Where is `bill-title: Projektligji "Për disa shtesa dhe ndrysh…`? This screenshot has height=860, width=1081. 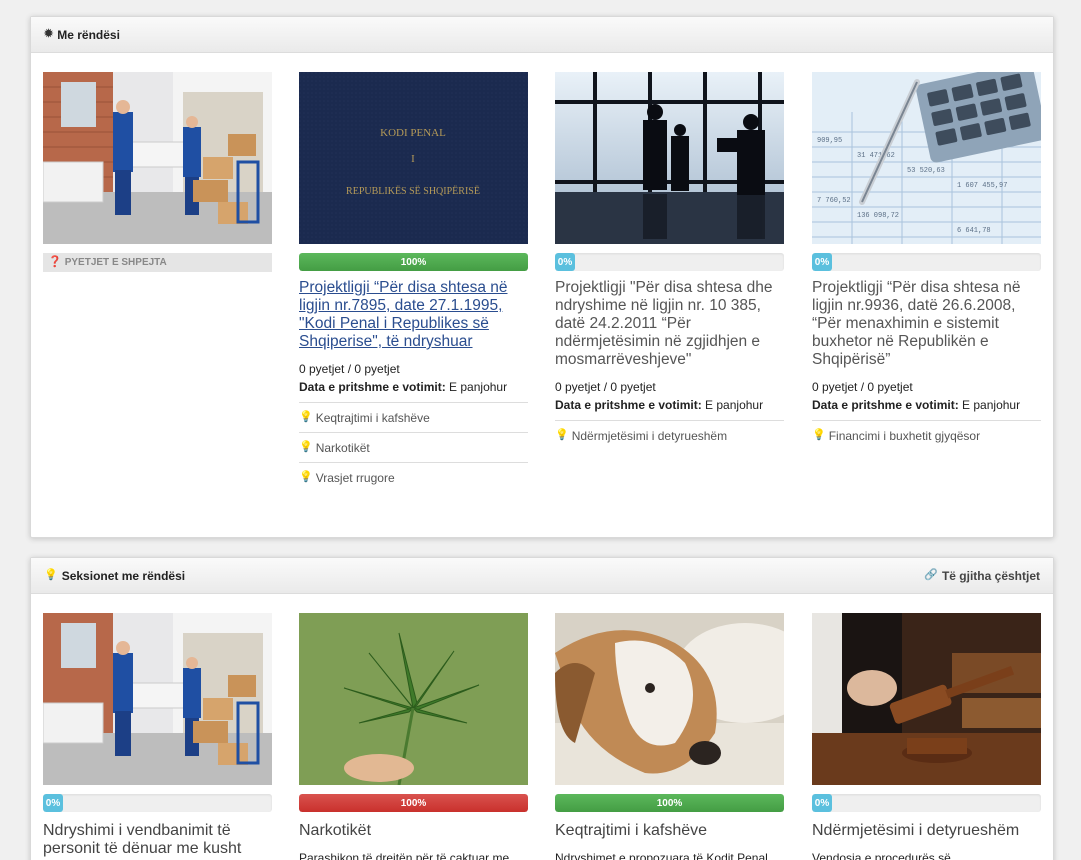 bill-title: Projektligji "Për disa shtesa dhe ndrysh… is located at coordinates (669, 324).